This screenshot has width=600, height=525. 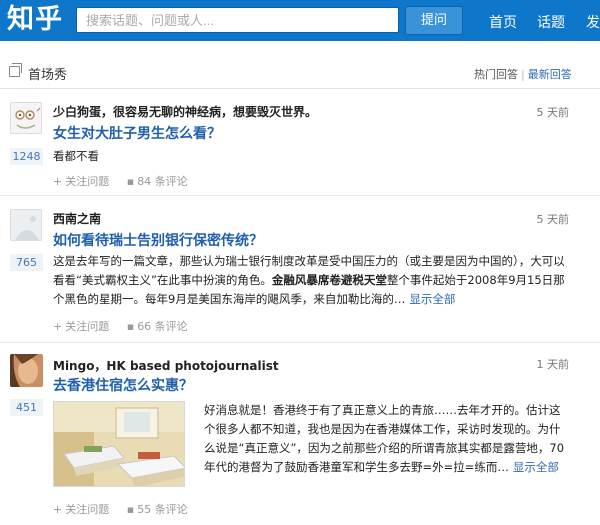 What do you see at coordinates (434, 20) in the screenshot?
I see `ask-question-button: 提问` at bounding box center [434, 20].